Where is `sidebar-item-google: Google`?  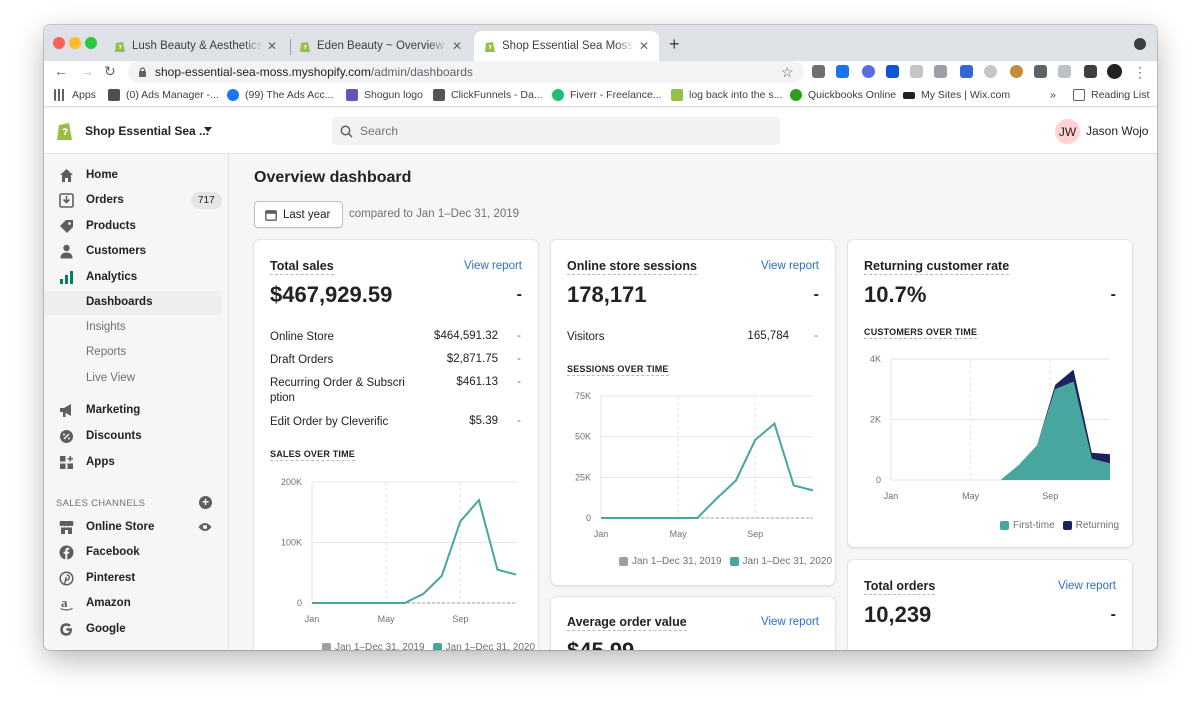 sidebar-item-google: Google is located at coordinates (136, 629).